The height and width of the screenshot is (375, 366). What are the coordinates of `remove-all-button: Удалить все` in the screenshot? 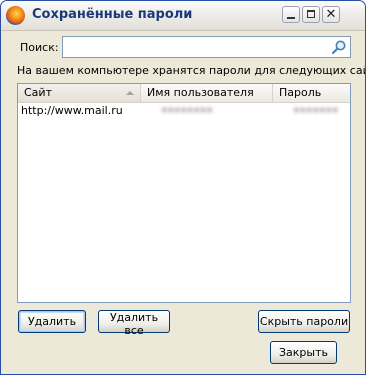 It's located at (134, 323).